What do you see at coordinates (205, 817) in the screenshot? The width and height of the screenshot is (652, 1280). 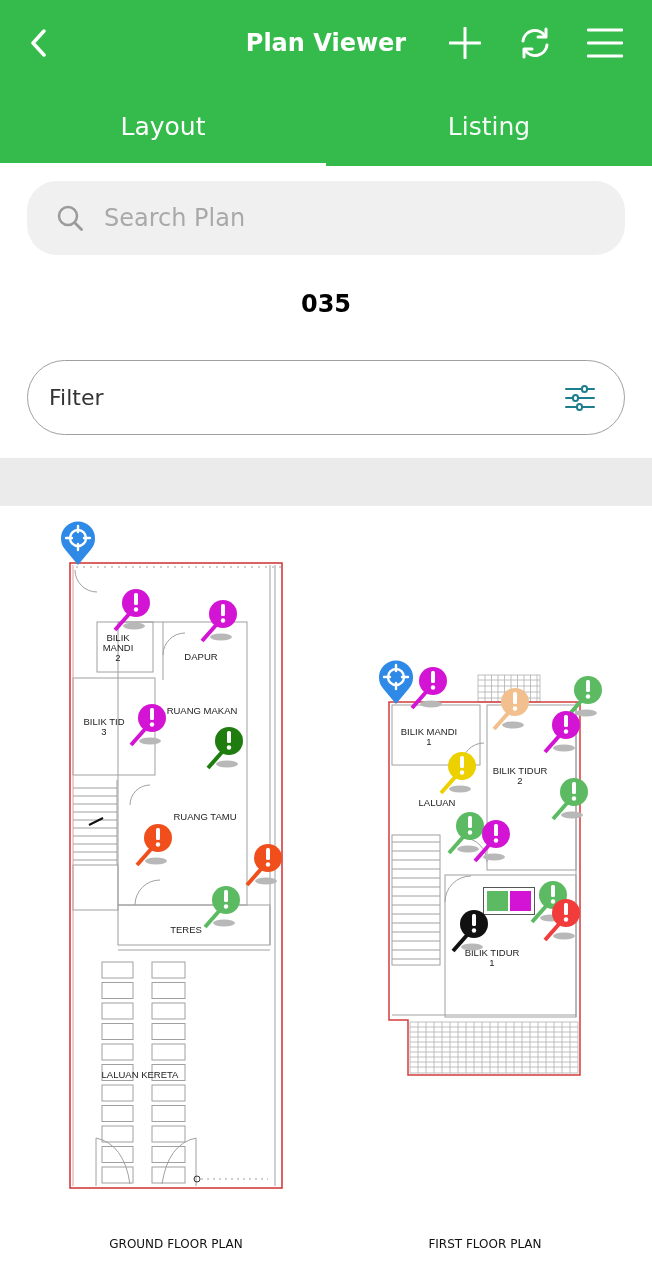 I see `room-label: RUANG TAMU` at bounding box center [205, 817].